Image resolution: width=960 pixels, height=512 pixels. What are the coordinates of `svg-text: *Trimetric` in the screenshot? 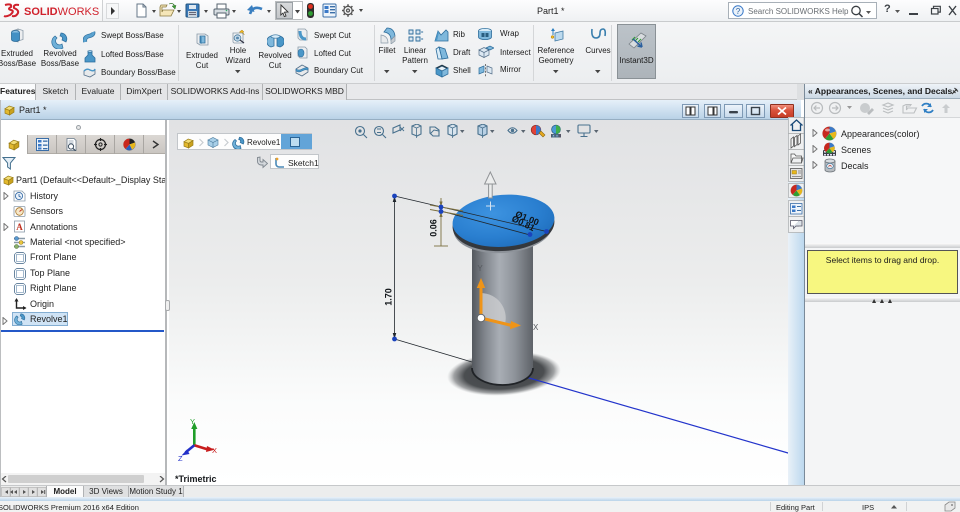 It's located at (196, 479).